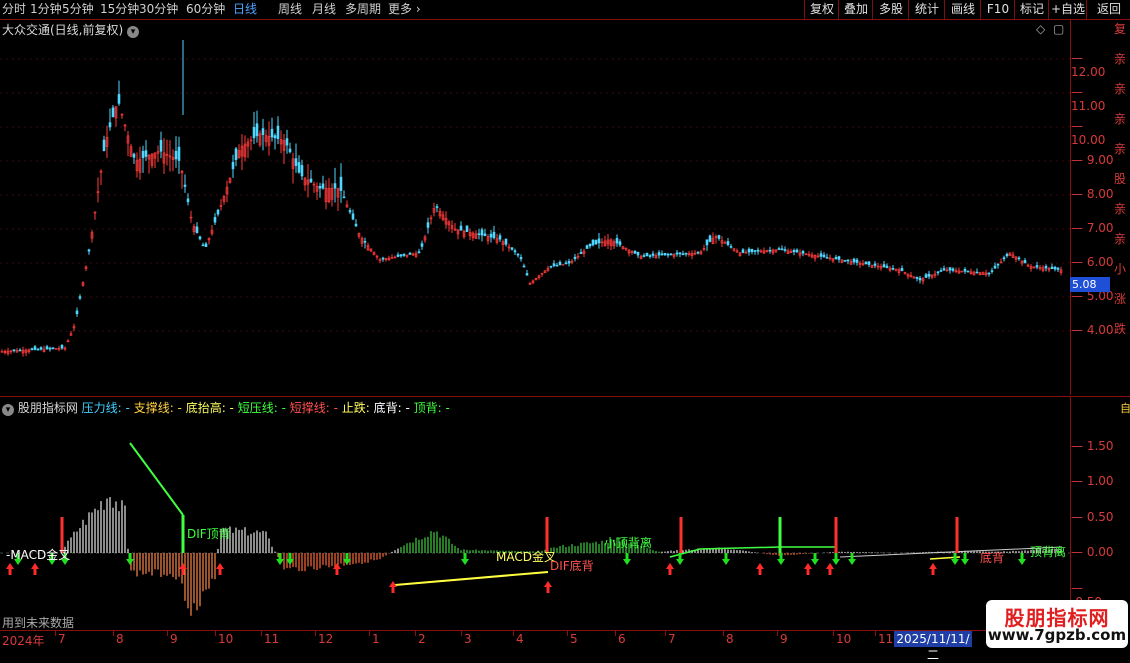 This screenshot has width=1130, height=663. Describe the element at coordinates (933, 646) in the screenshot. I see `cursor-date: 2025/11/11/二` at that location.